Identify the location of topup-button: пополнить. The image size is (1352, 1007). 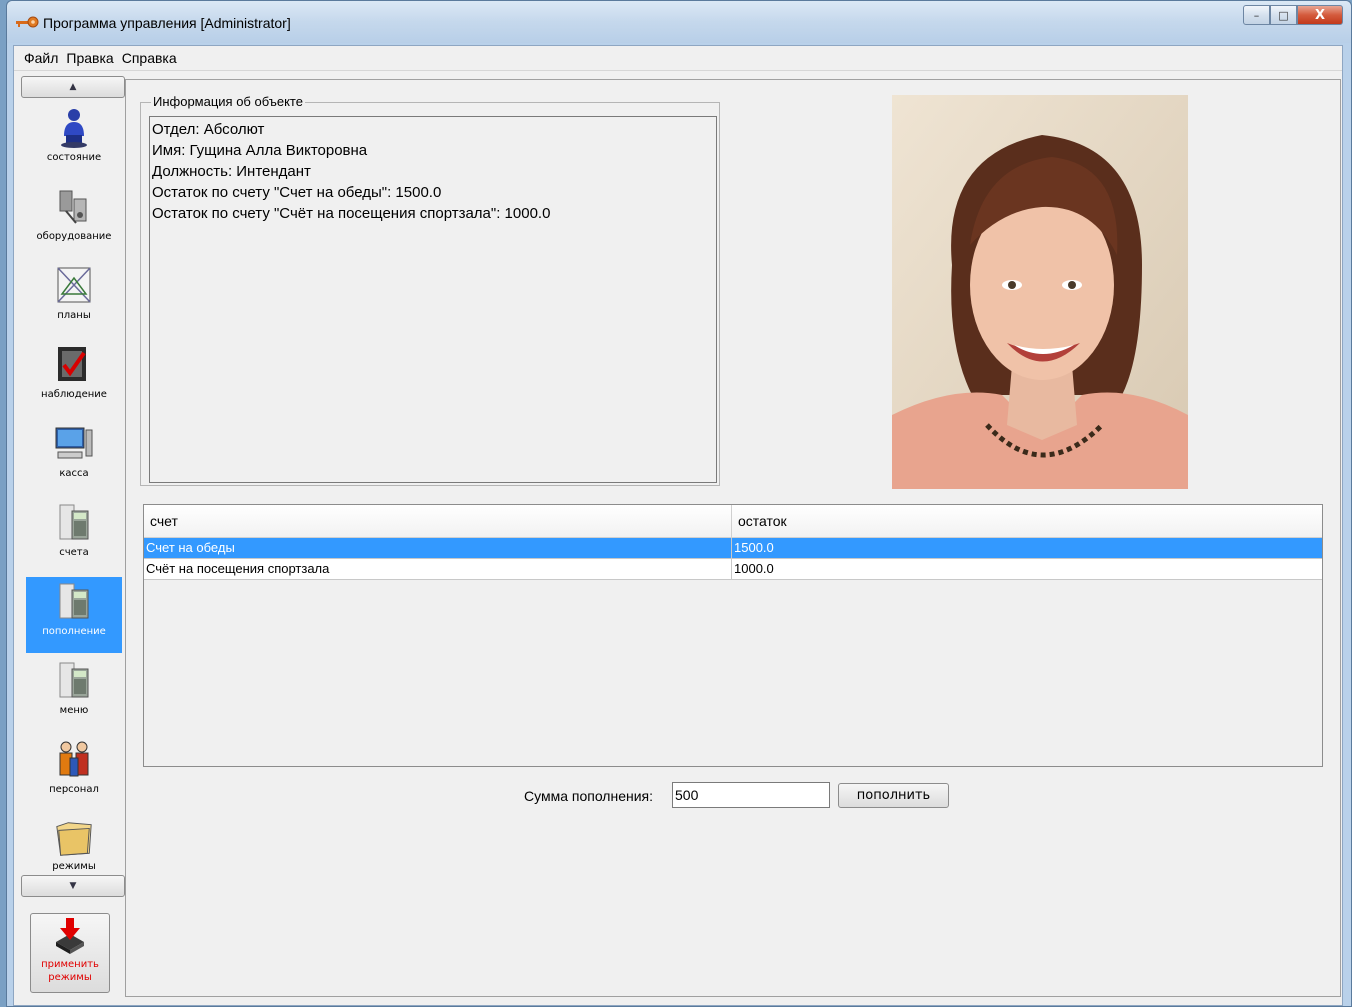
(893, 795).